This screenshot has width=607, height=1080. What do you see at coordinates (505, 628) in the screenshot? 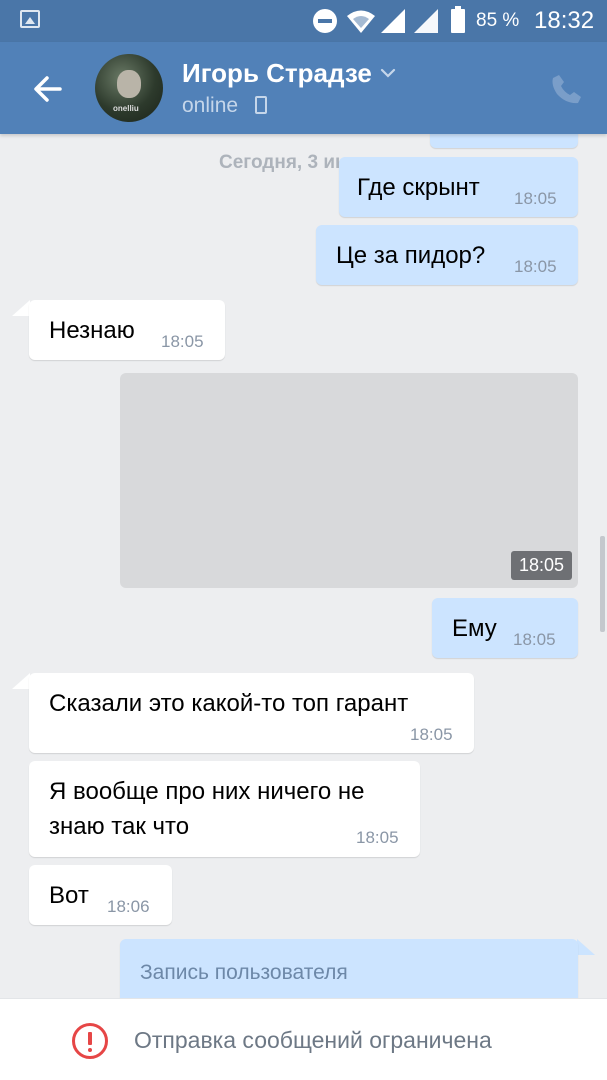
I see `message-bubble-outgoing: Ему 18:05` at bounding box center [505, 628].